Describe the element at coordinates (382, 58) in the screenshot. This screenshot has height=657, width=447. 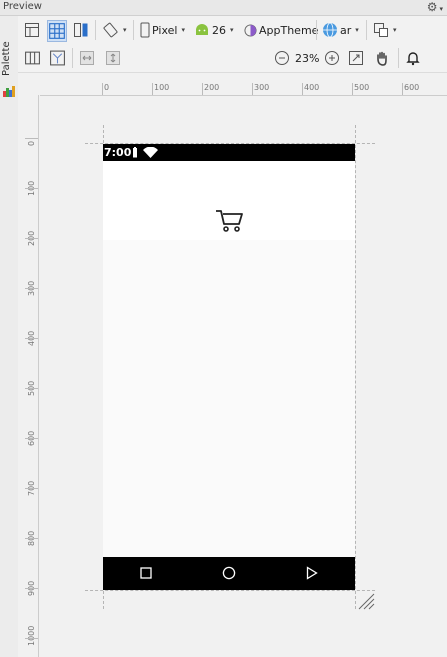
I see `pan-icon` at that location.